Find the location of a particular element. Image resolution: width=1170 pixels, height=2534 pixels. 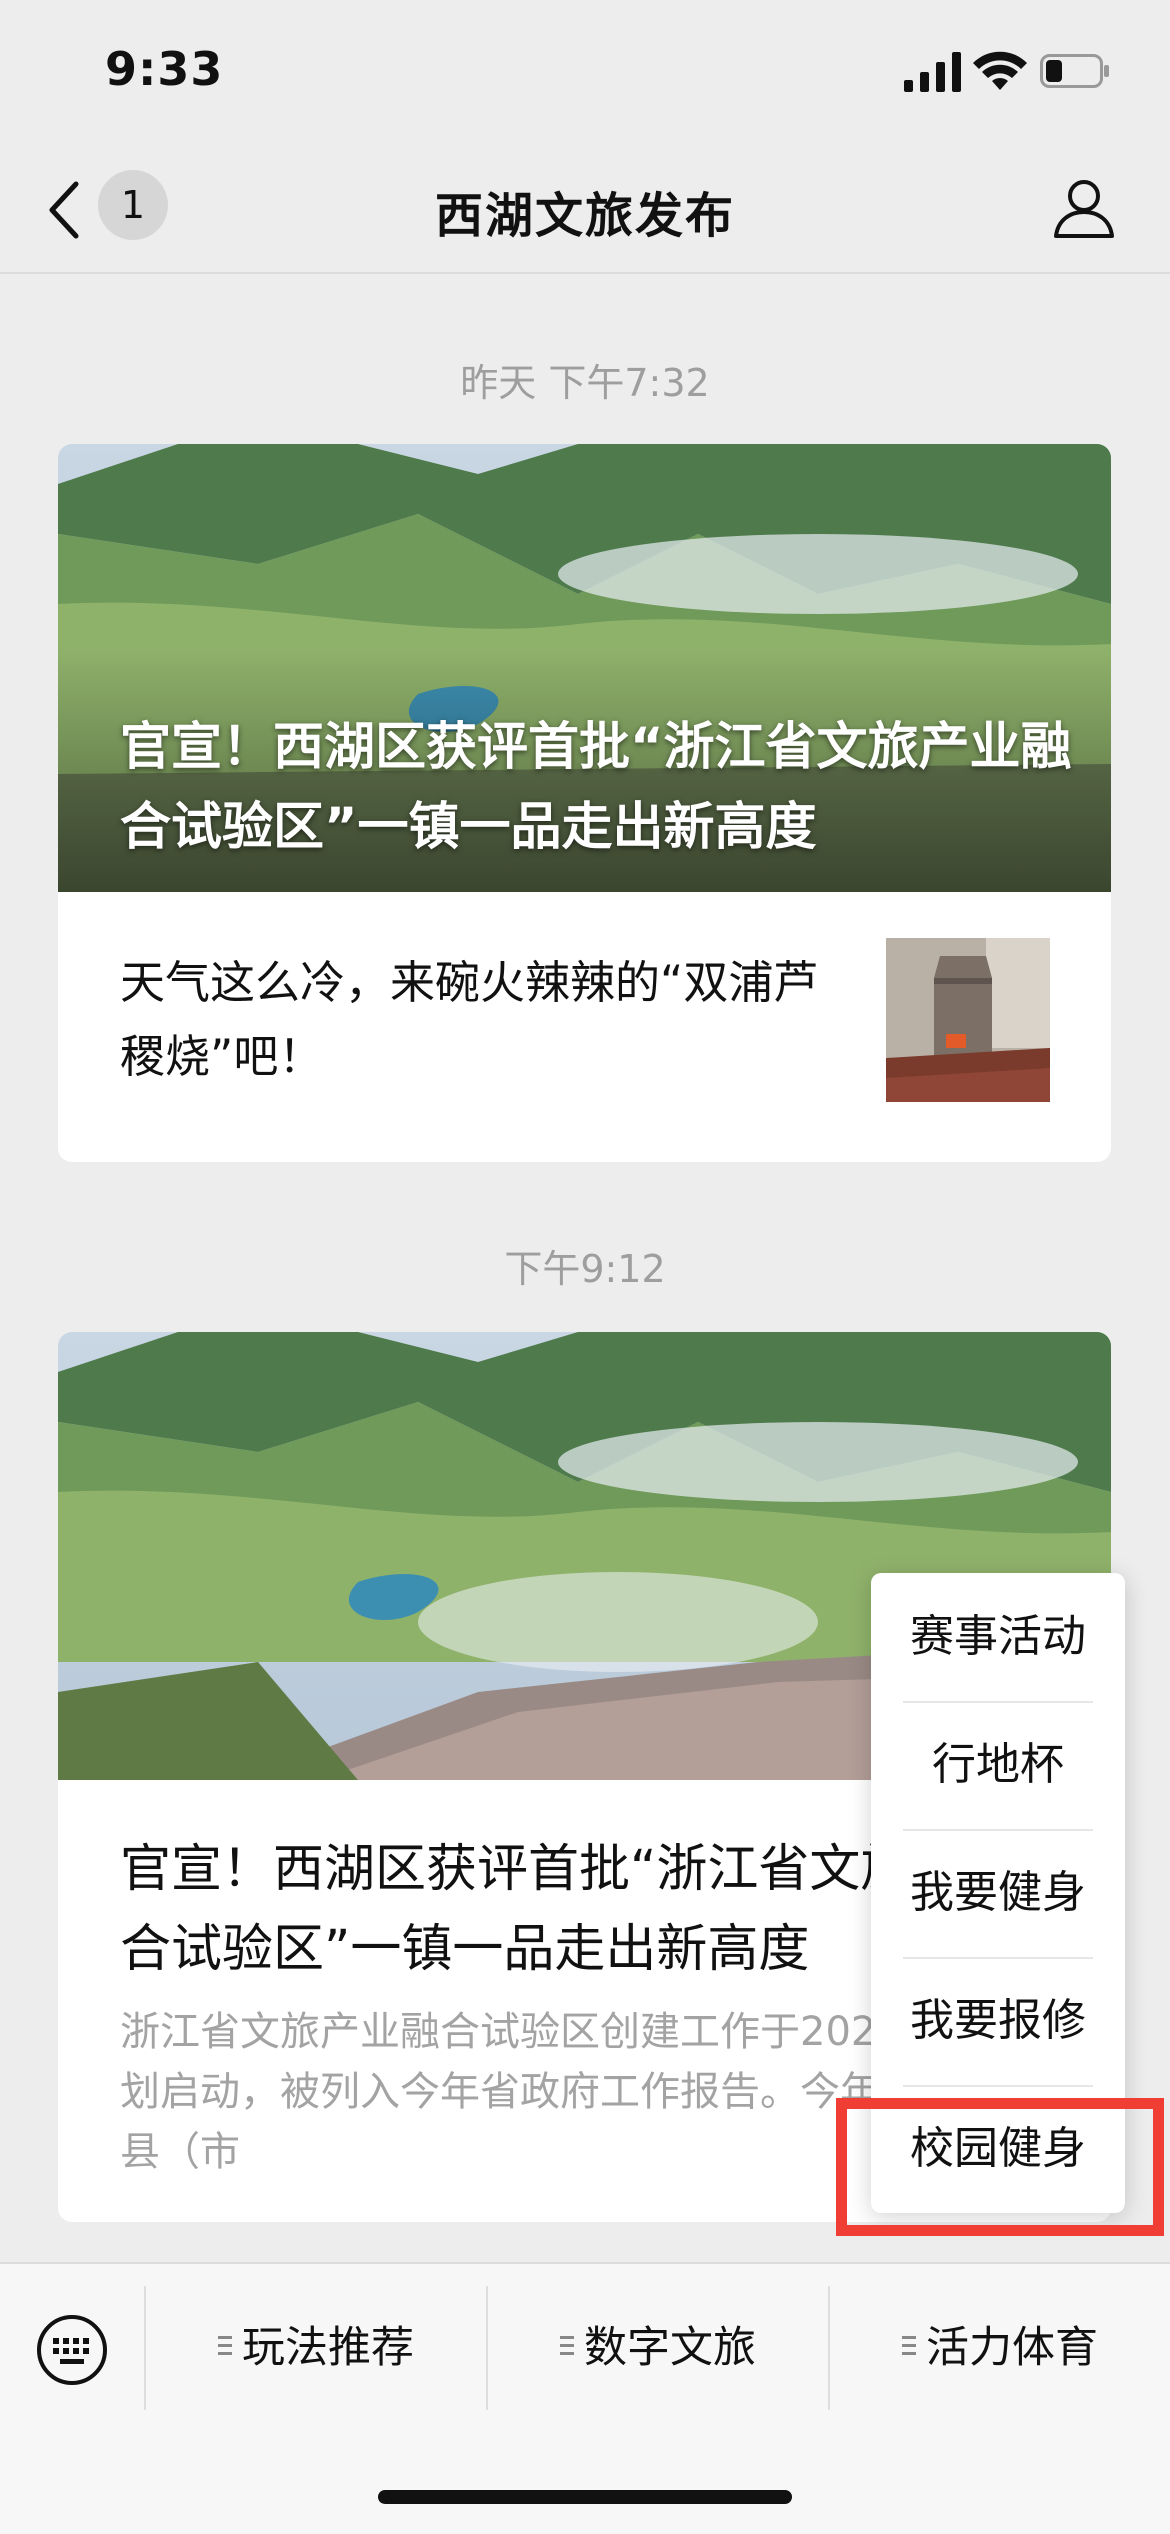

submenu-item-repair: 我要报修 is located at coordinates (998, 2021).